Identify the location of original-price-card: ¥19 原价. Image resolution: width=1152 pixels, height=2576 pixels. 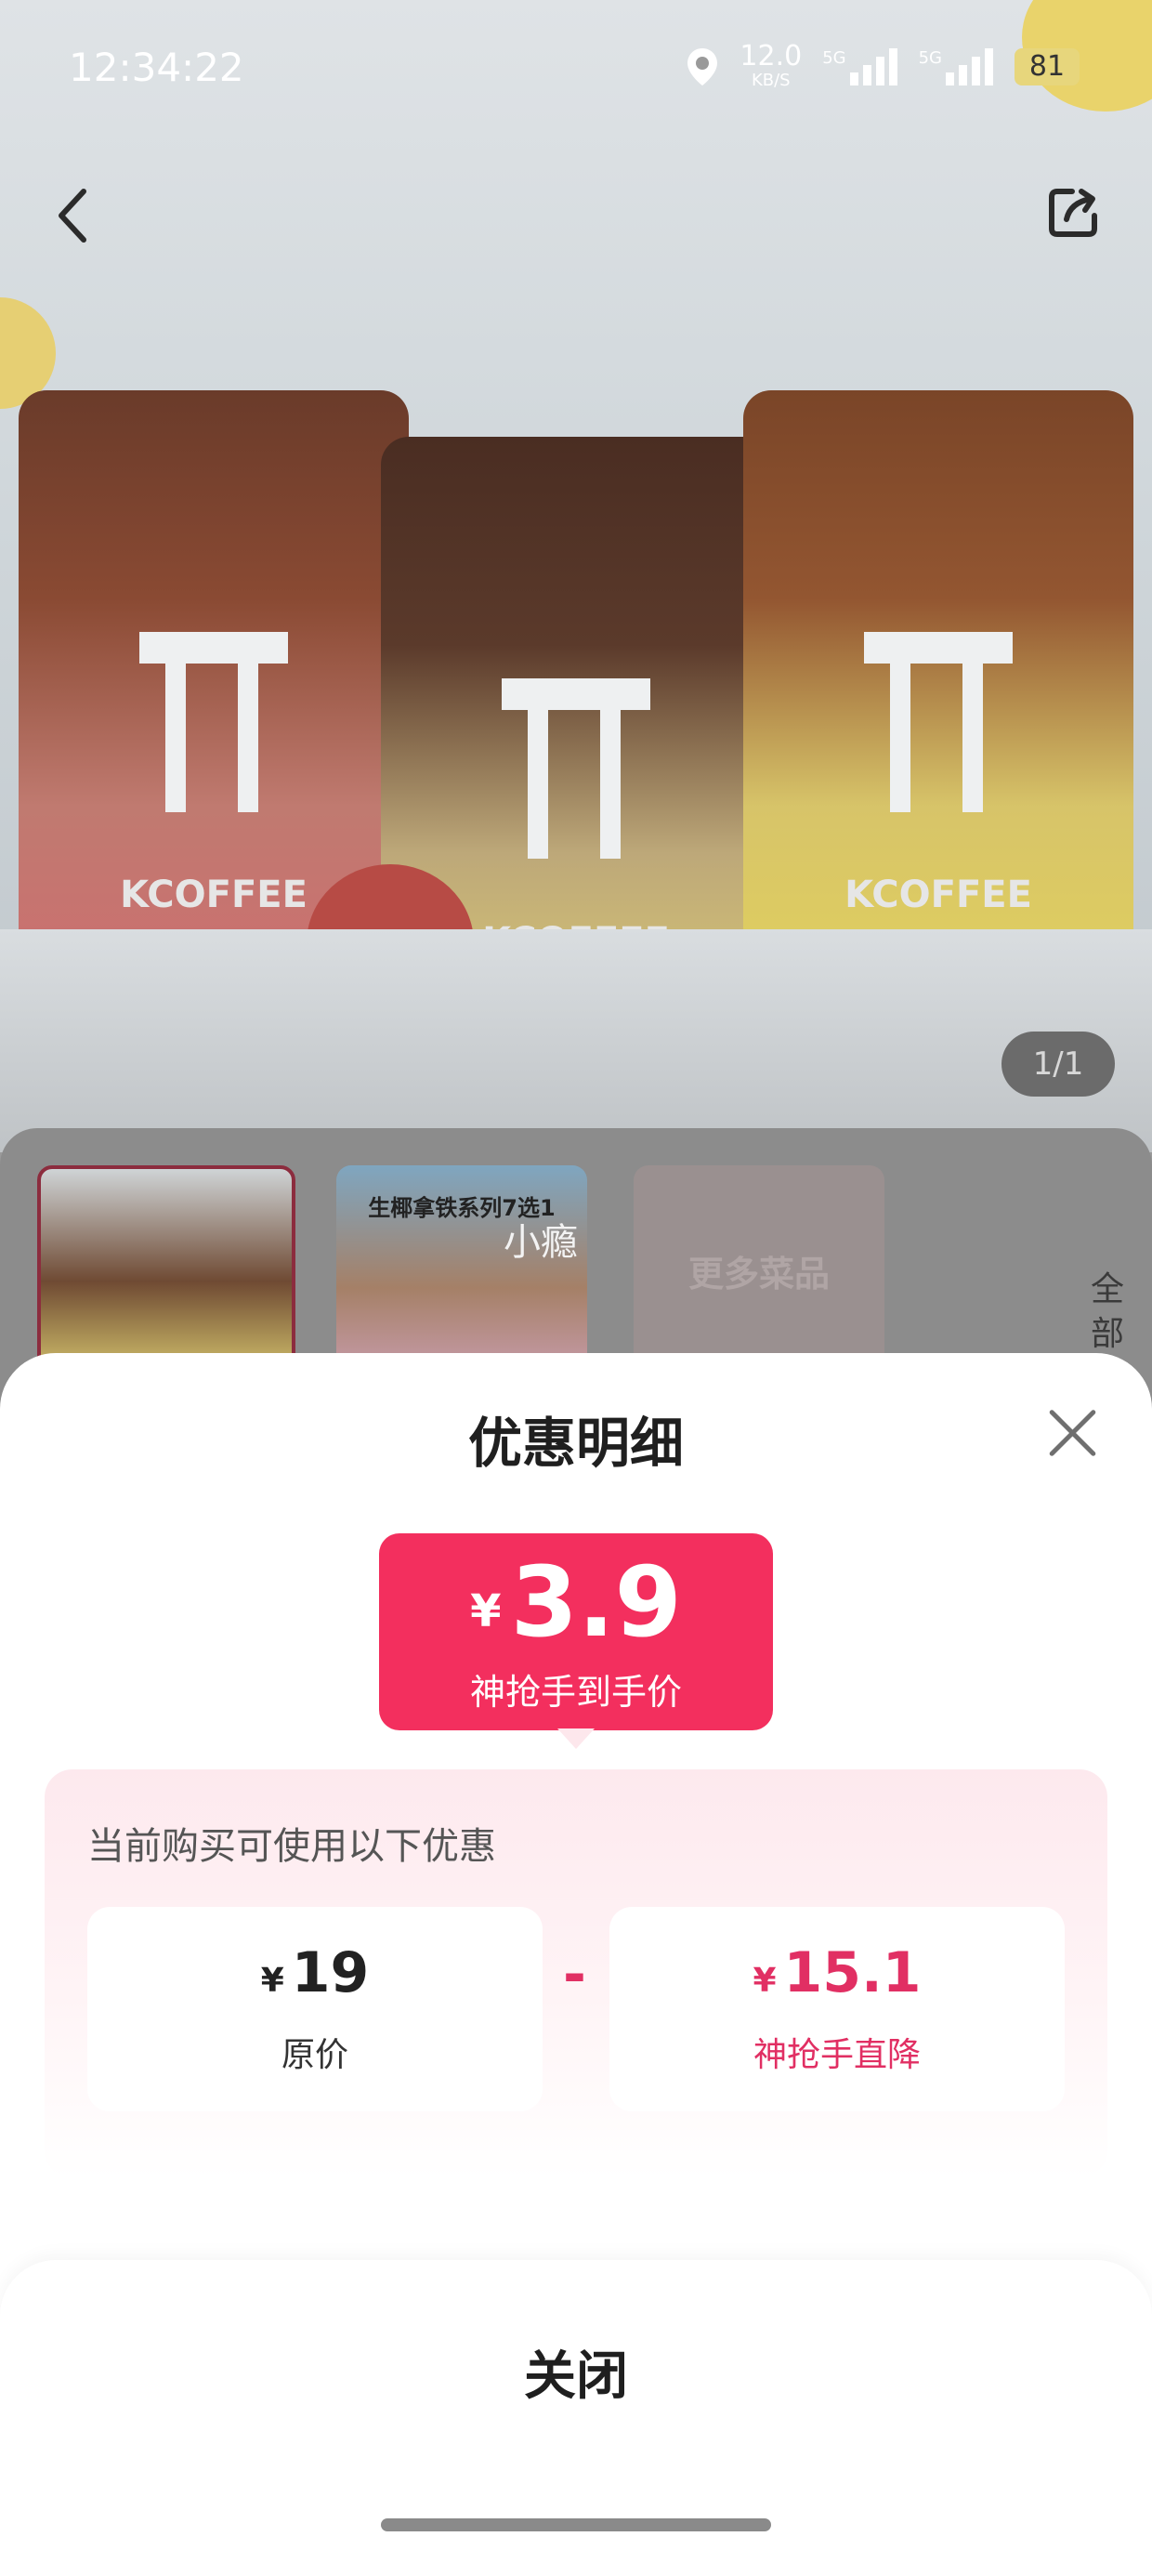
(315, 2009).